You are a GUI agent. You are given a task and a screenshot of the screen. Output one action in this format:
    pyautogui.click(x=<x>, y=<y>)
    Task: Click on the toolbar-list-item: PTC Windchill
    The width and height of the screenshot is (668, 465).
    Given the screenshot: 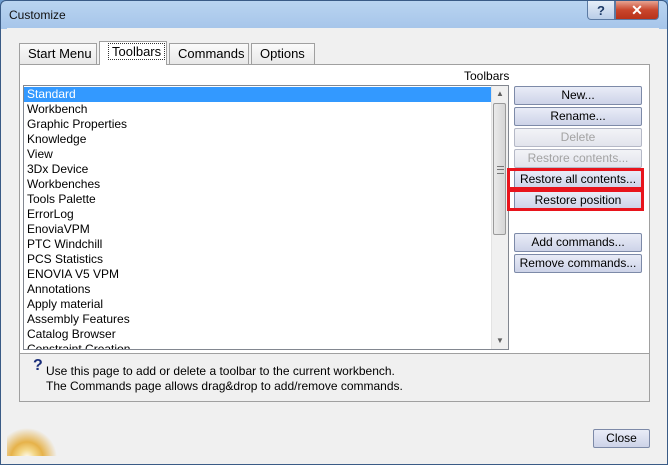 What is the action you would take?
    pyautogui.click(x=258, y=244)
    